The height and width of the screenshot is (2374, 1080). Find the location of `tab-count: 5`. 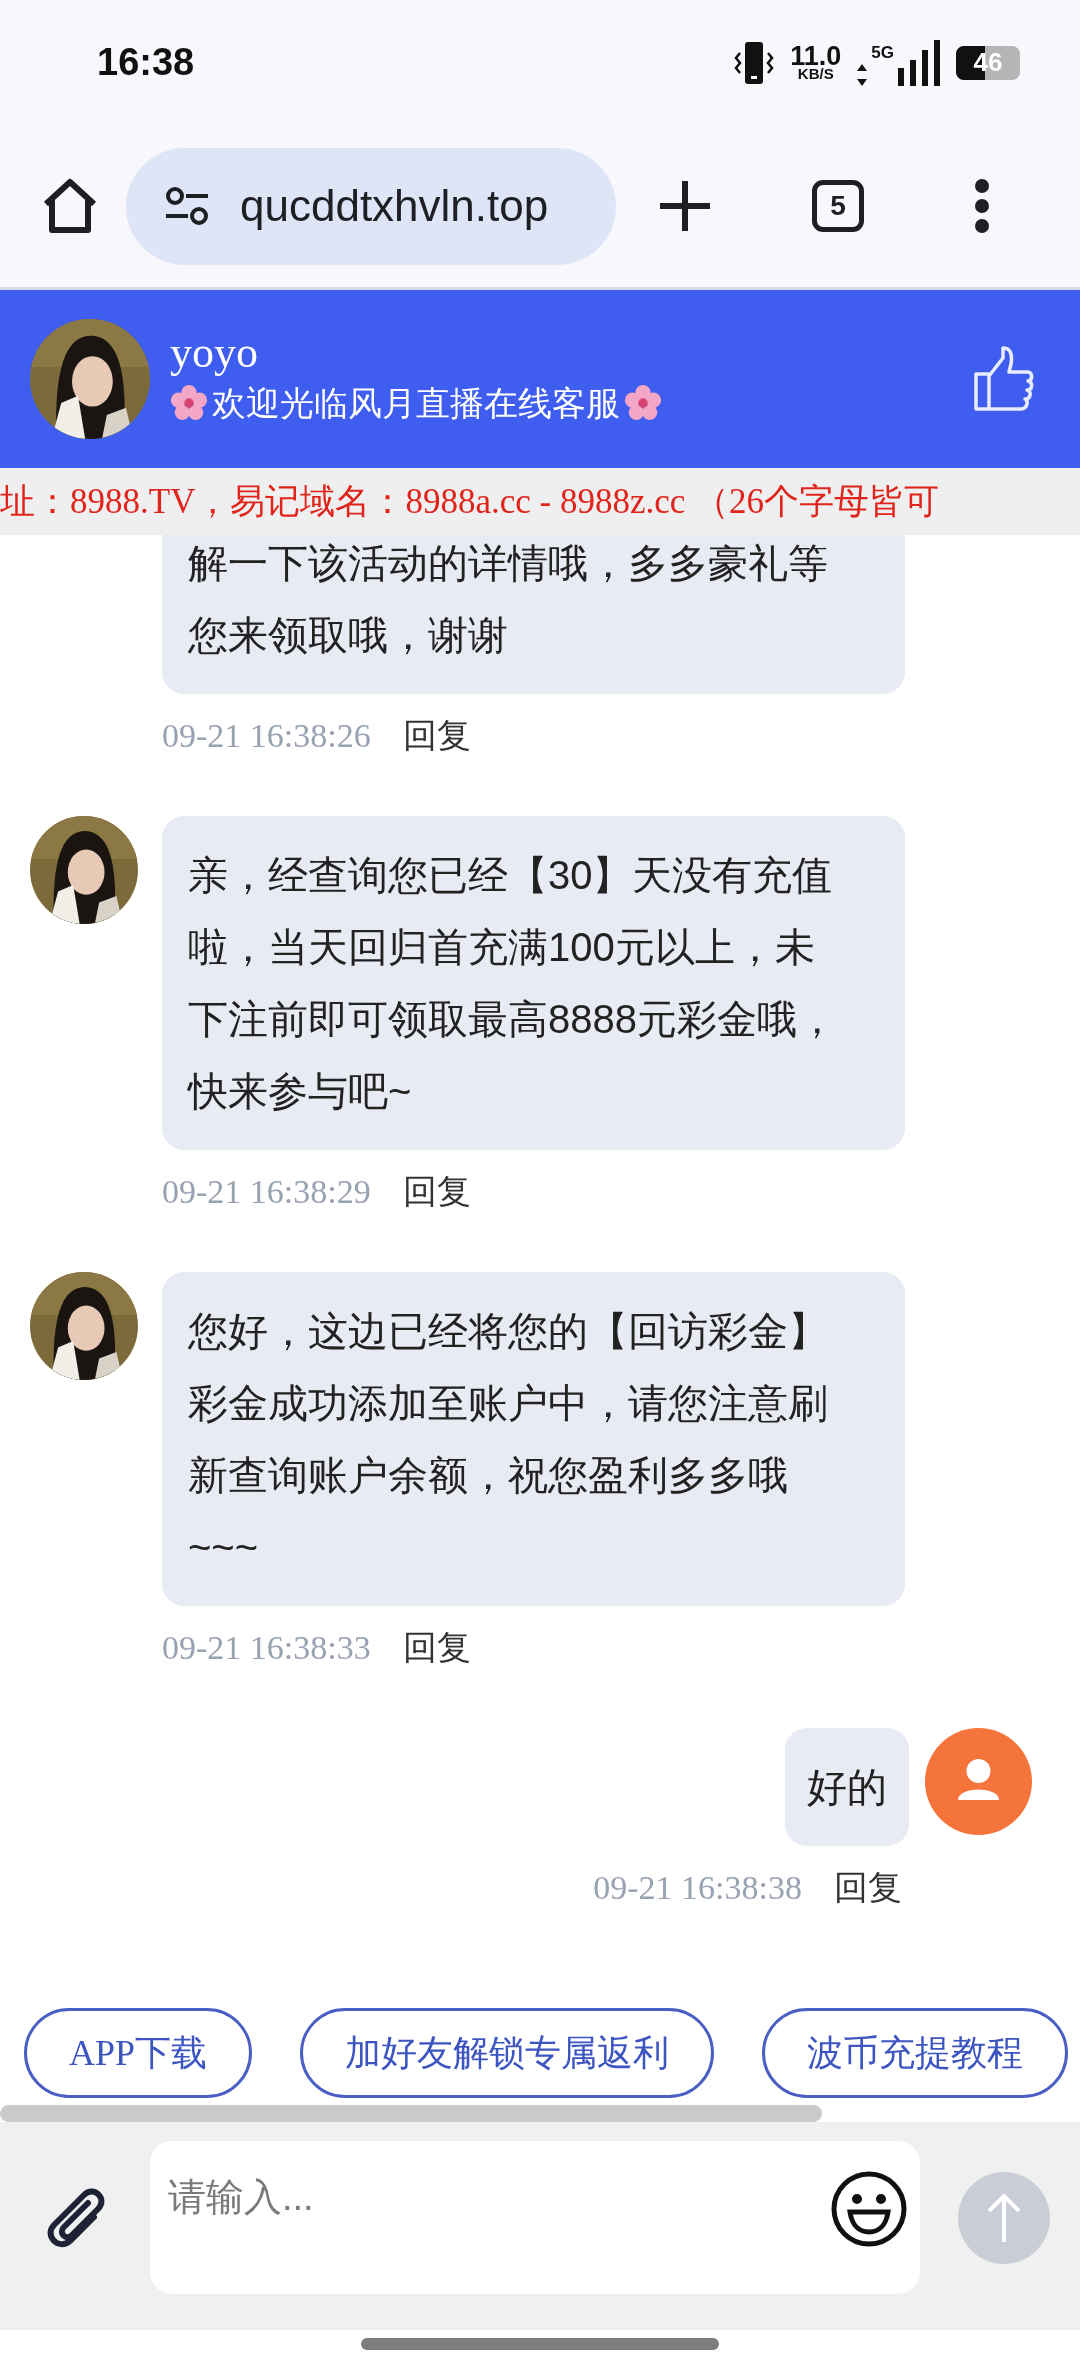

tab-count: 5 is located at coordinates (838, 206).